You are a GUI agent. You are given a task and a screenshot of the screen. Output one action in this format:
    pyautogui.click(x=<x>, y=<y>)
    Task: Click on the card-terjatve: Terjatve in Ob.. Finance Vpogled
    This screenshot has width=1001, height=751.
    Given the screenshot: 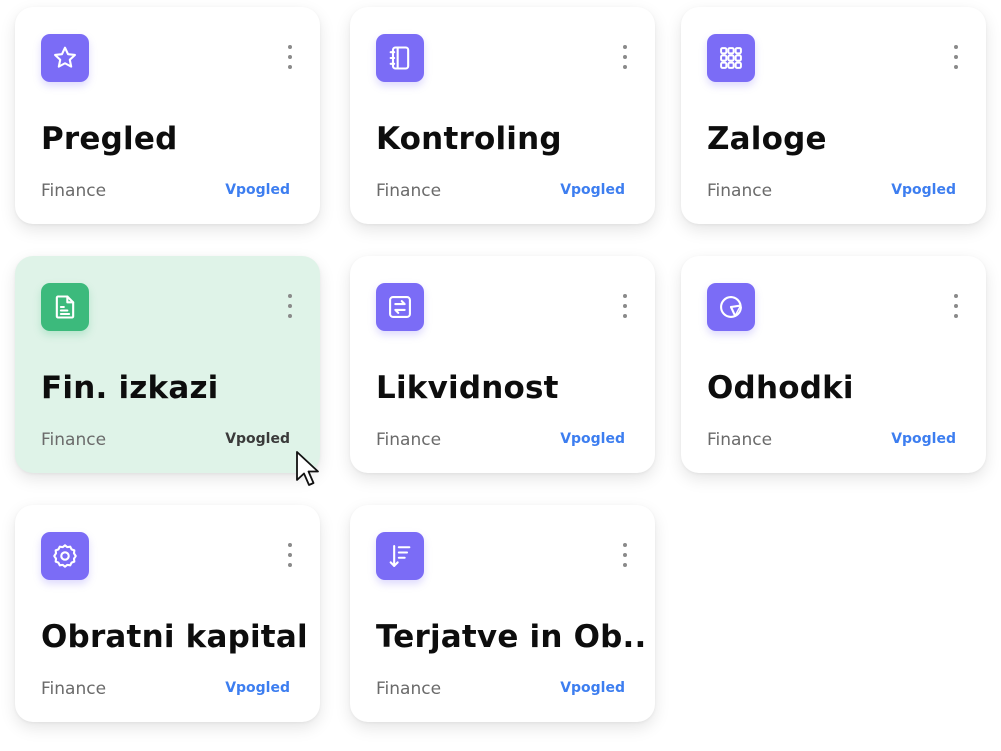 What is the action you would take?
    pyautogui.click(x=502, y=613)
    